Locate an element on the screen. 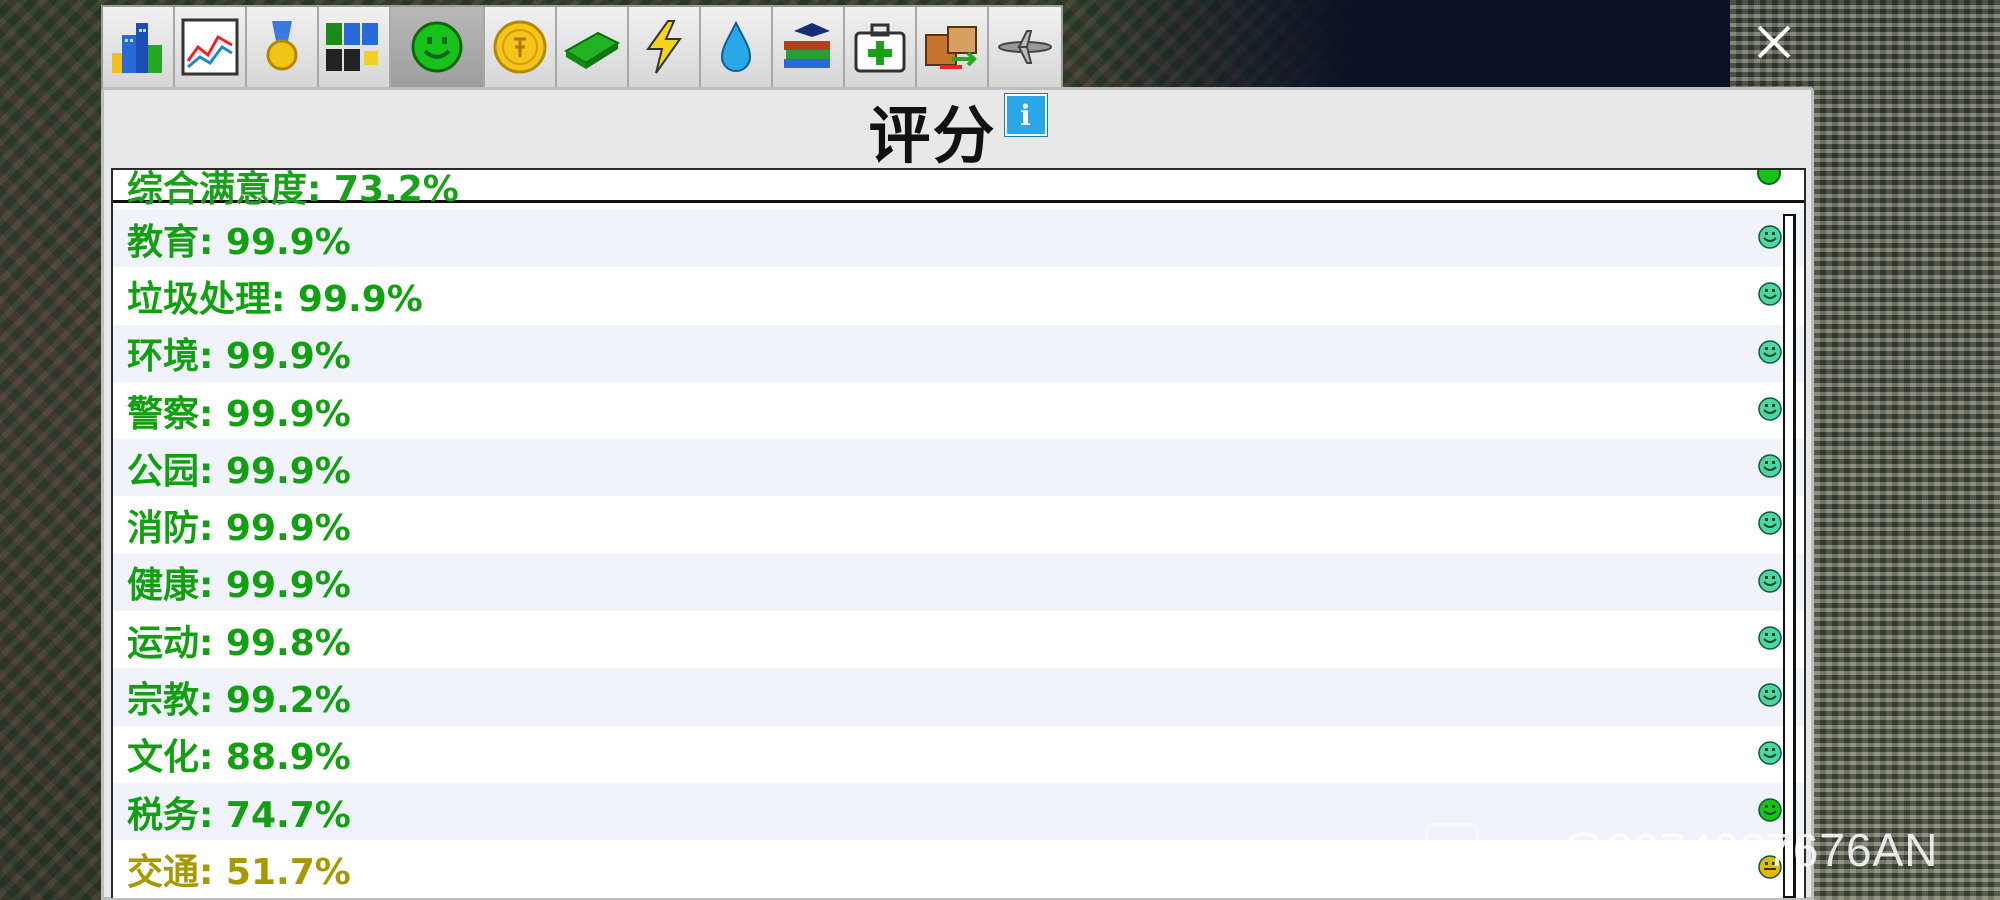 The height and width of the screenshot is (900, 2000). rating-label: 宗教: 99.2% is located at coordinates (239, 701).